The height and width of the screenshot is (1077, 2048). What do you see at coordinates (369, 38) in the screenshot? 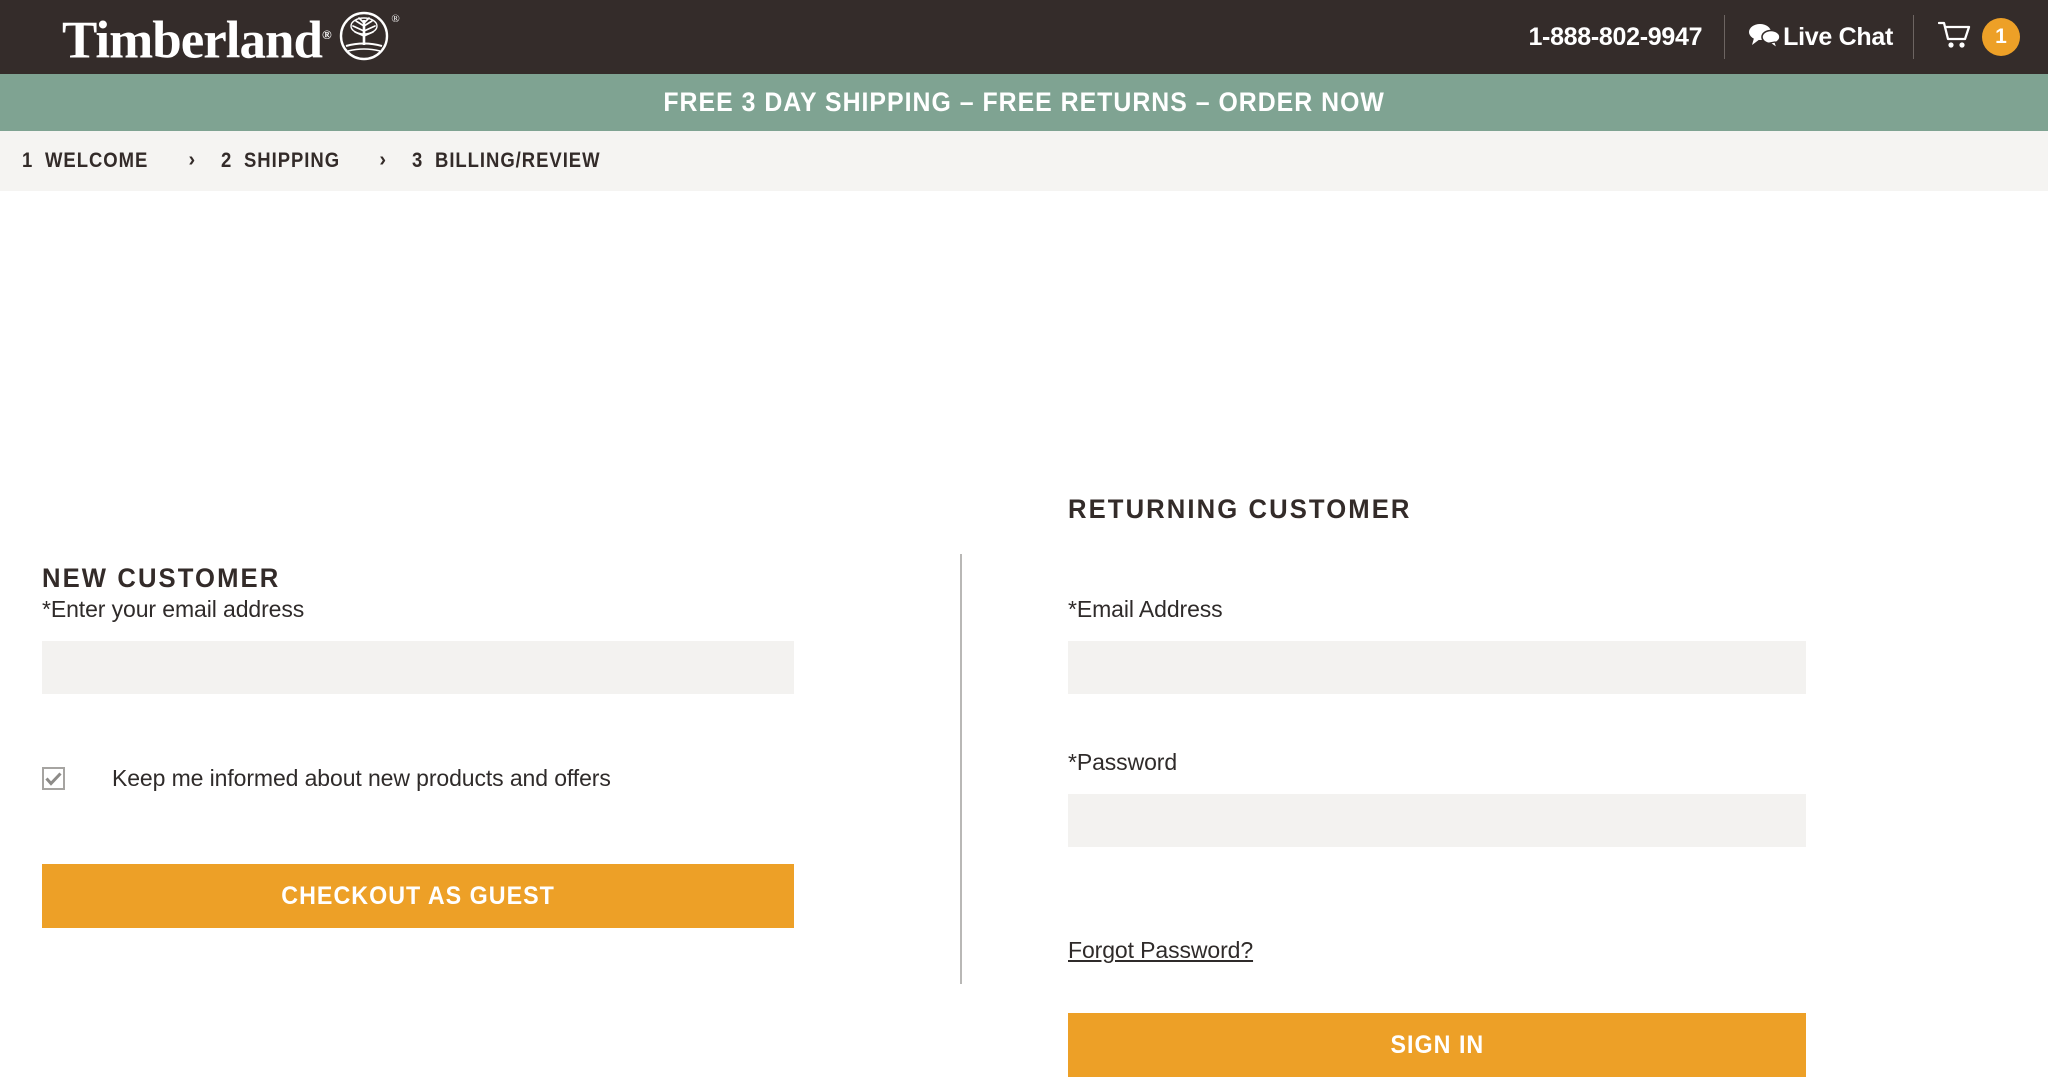
I see `tree-circle-emblem-icon: ®` at bounding box center [369, 38].